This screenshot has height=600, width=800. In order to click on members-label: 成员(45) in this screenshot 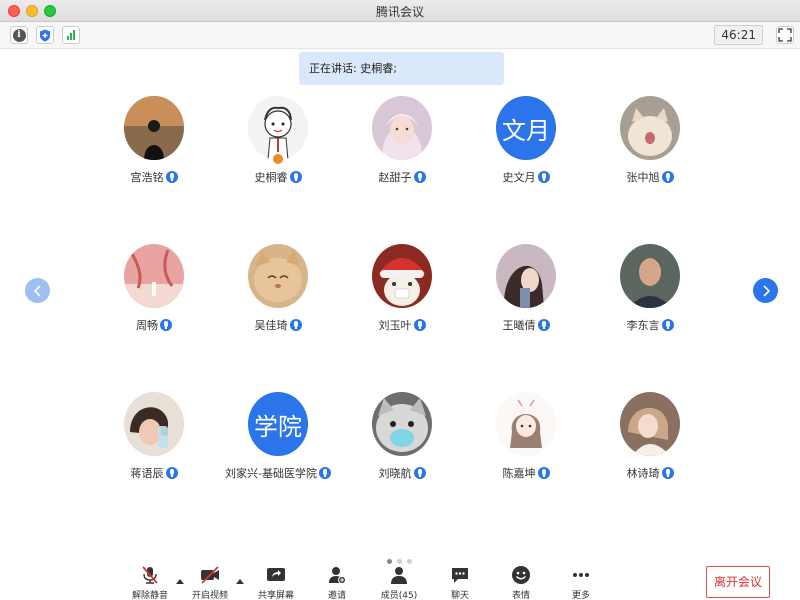, I will do `click(399, 595)`.